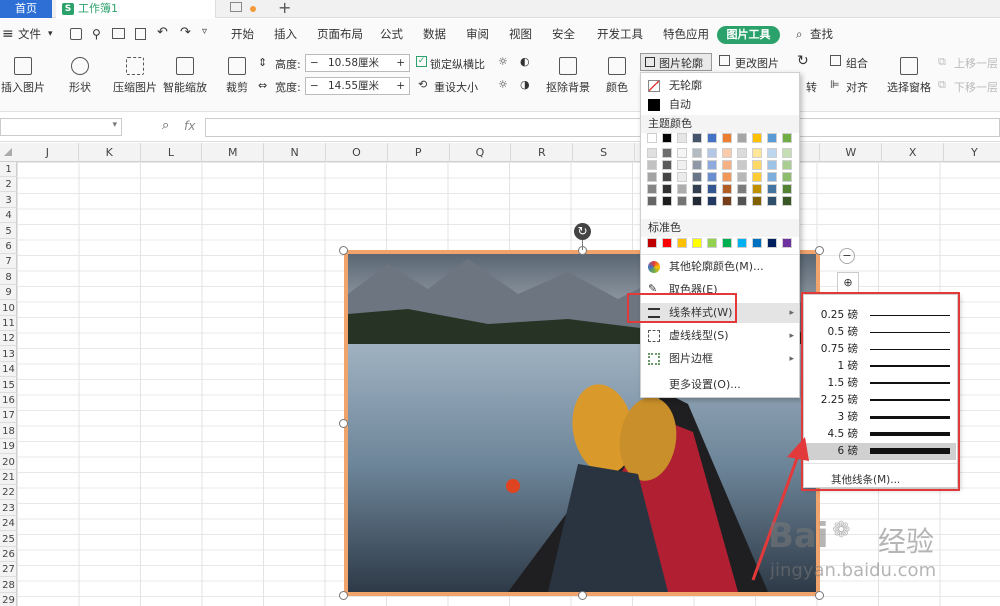 Image resolution: width=1000 pixels, height=606 pixels. I want to click on no-outline-item: 无轮廓, so click(720, 86).